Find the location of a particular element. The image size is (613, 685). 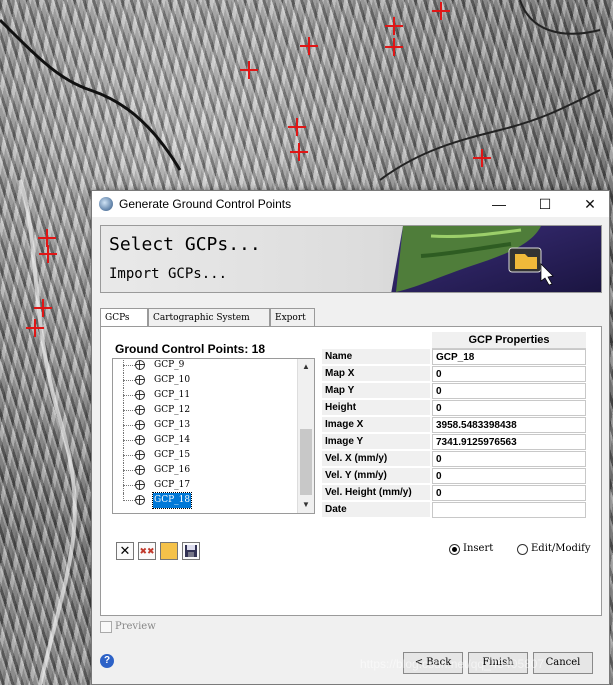

tree-item: GCP_16 is located at coordinates (205, 470).